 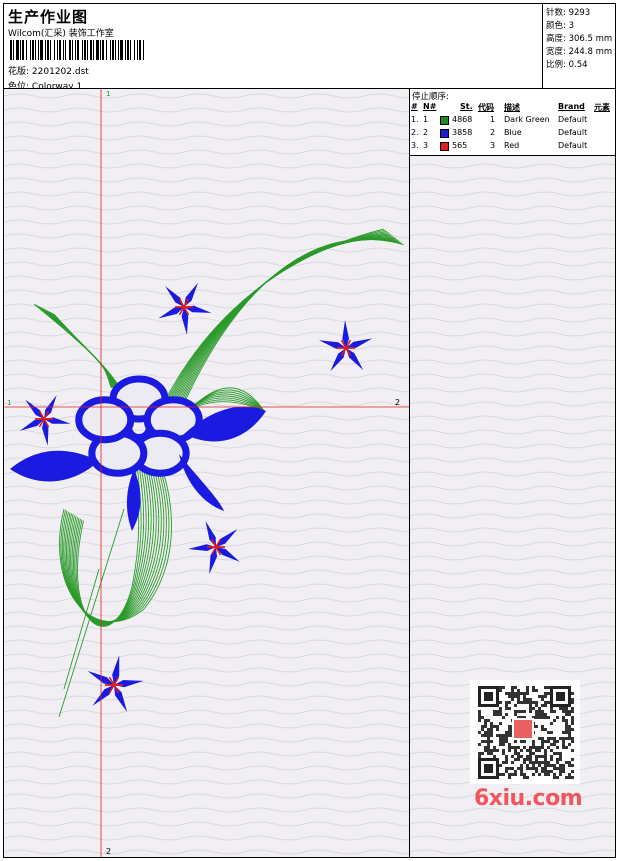 I want to click on col-desc: 描述, so click(x=512, y=107).